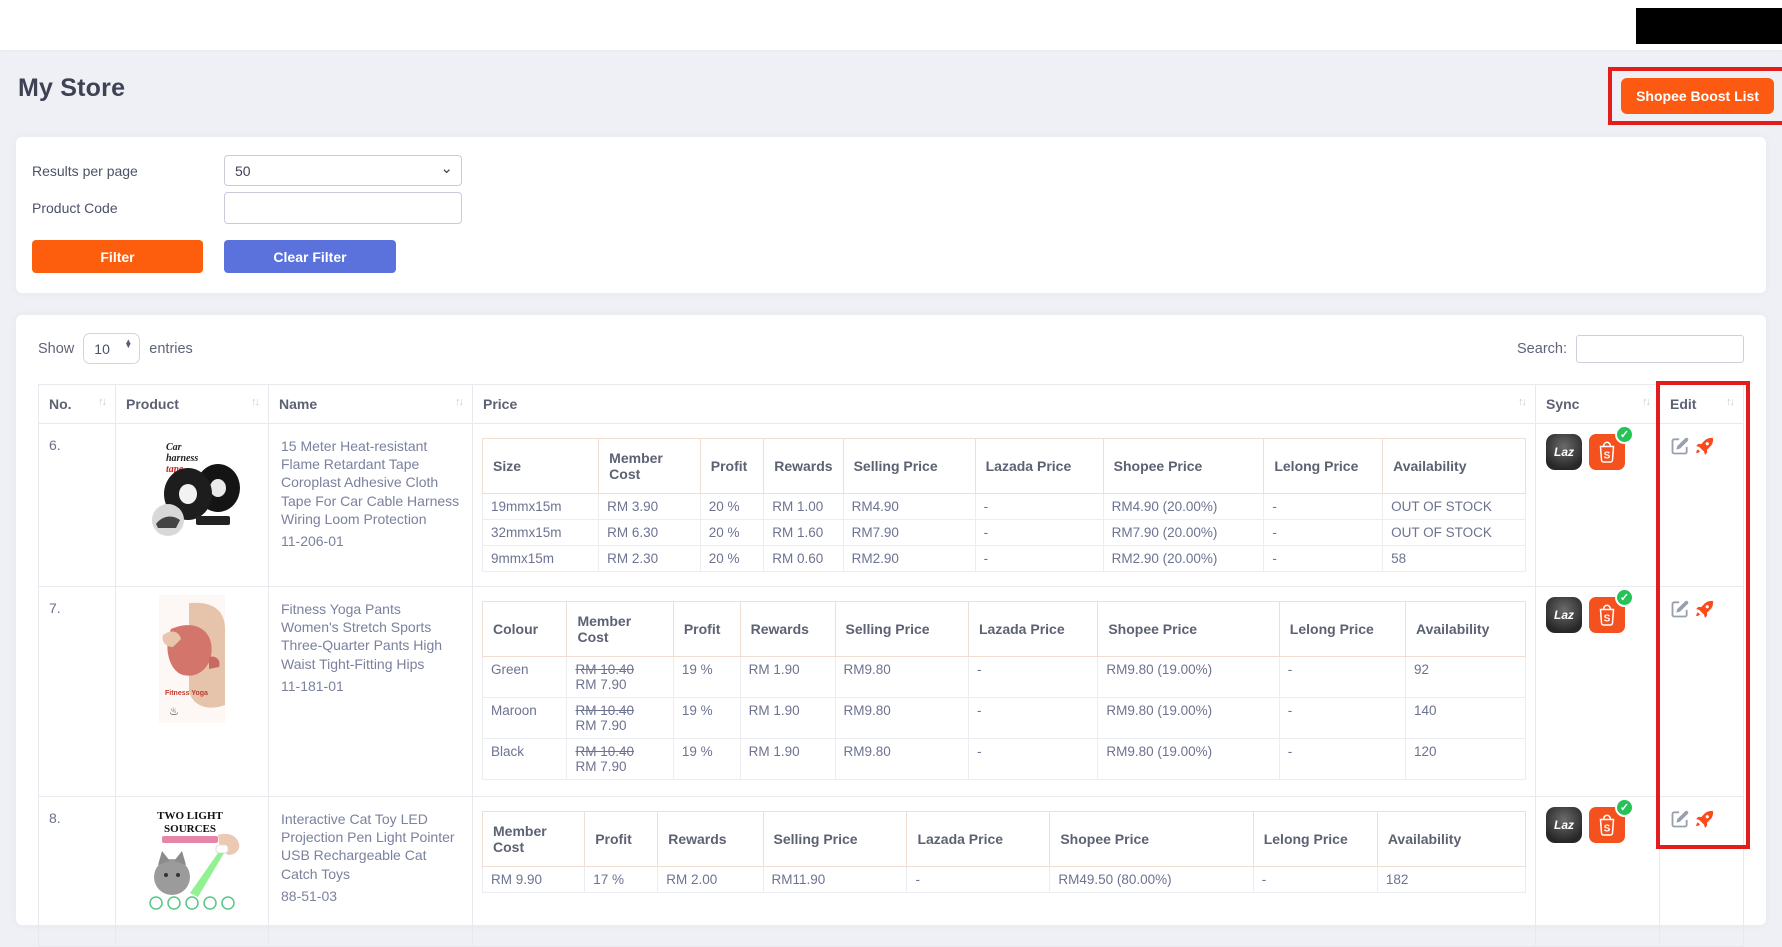 The width and height of the screenshot is (1782, 947). Describe the element at coordinates (1542, 348) in the screenshot. I see `search-label: Search:` at that location.